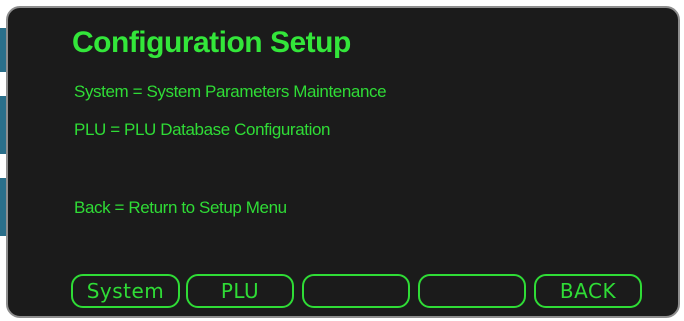 This screenshot has height=321, width=684. I want to click on help-line-system: System = System Parameters Maintenance, so click(230, 91).